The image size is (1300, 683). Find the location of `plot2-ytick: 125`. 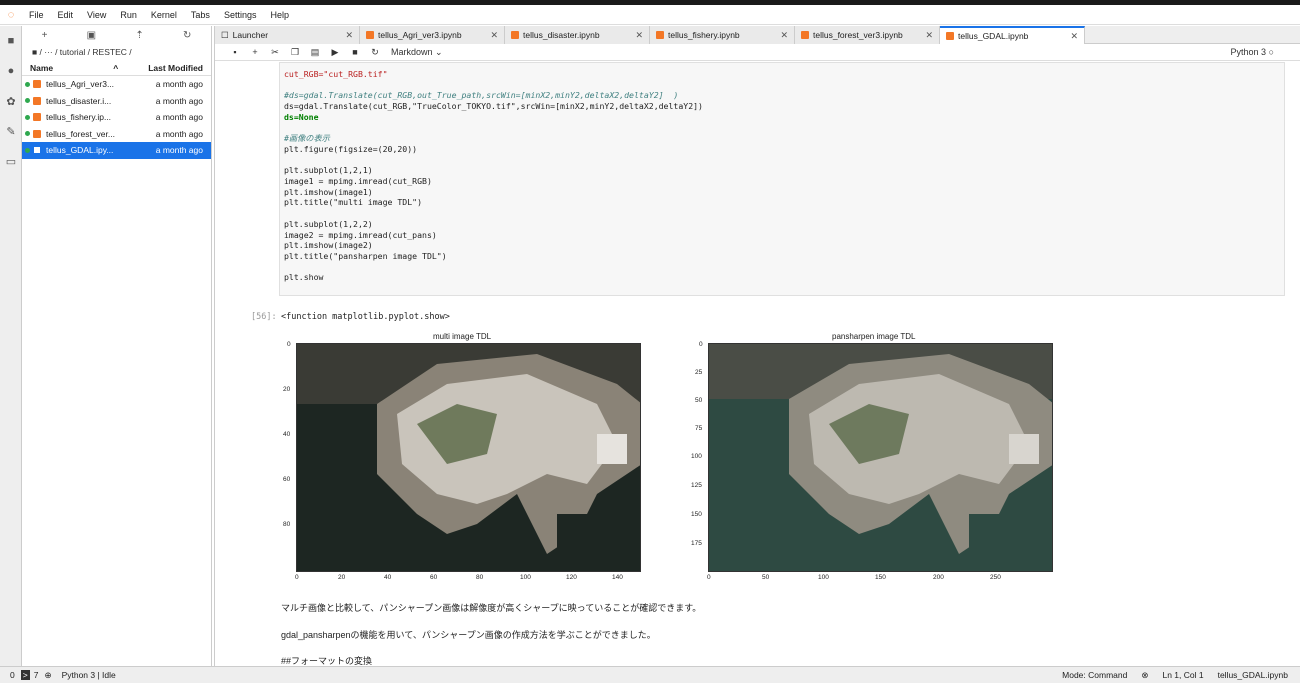

plot2-ytick: 125 is located at coordinates (696, 485).